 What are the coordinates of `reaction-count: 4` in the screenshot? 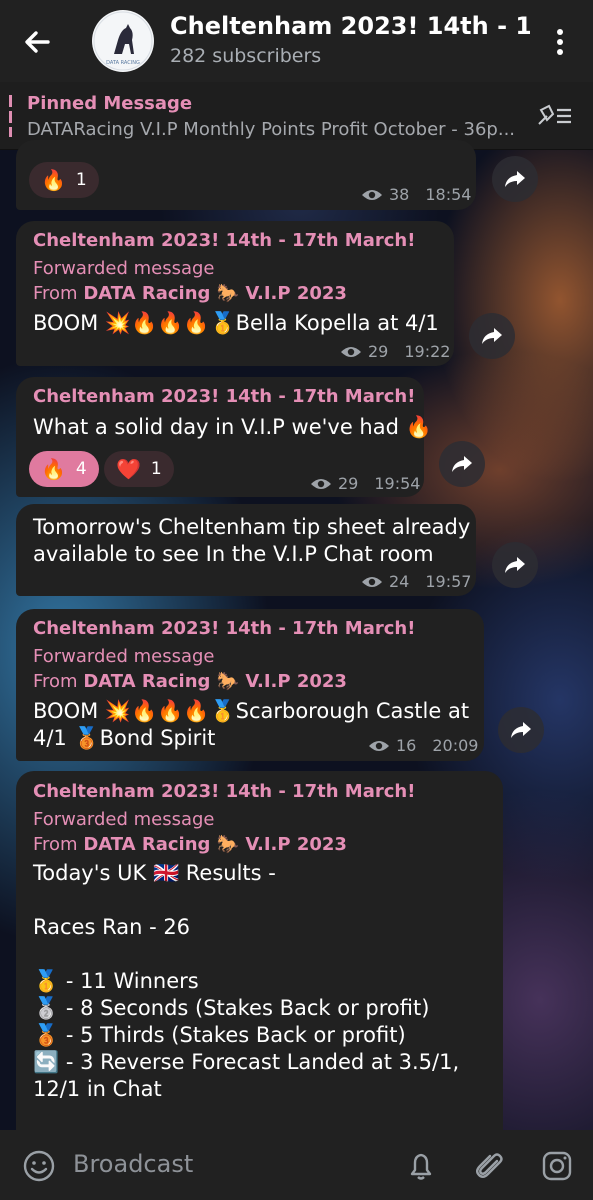 It's located at (81, 469).